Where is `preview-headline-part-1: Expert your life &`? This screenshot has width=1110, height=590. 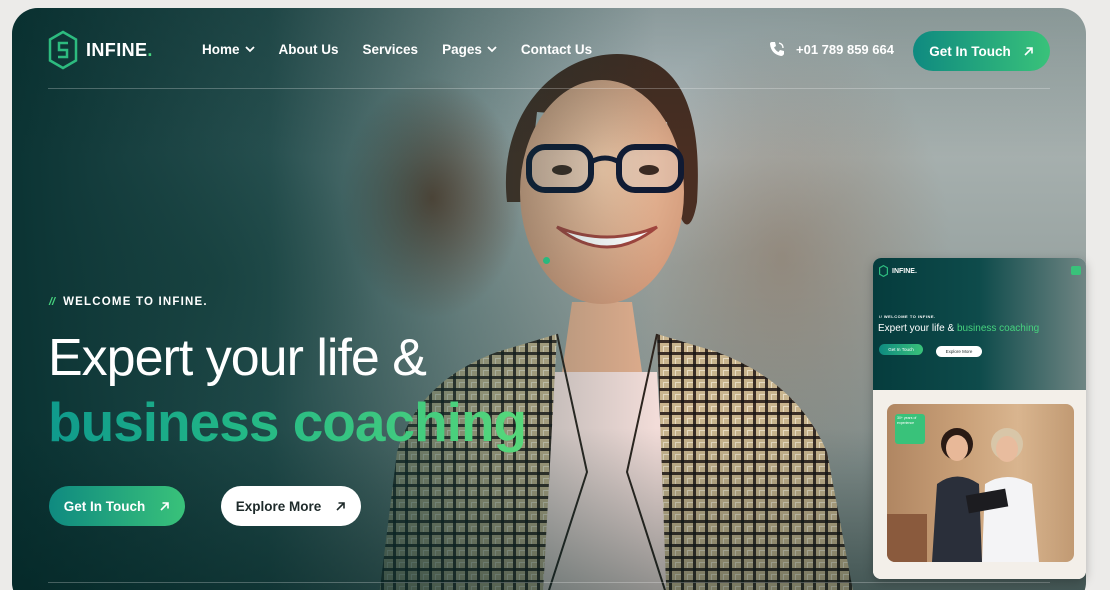 preview-headline-part-1: Expert your life & is located at coordinates (916, 328).